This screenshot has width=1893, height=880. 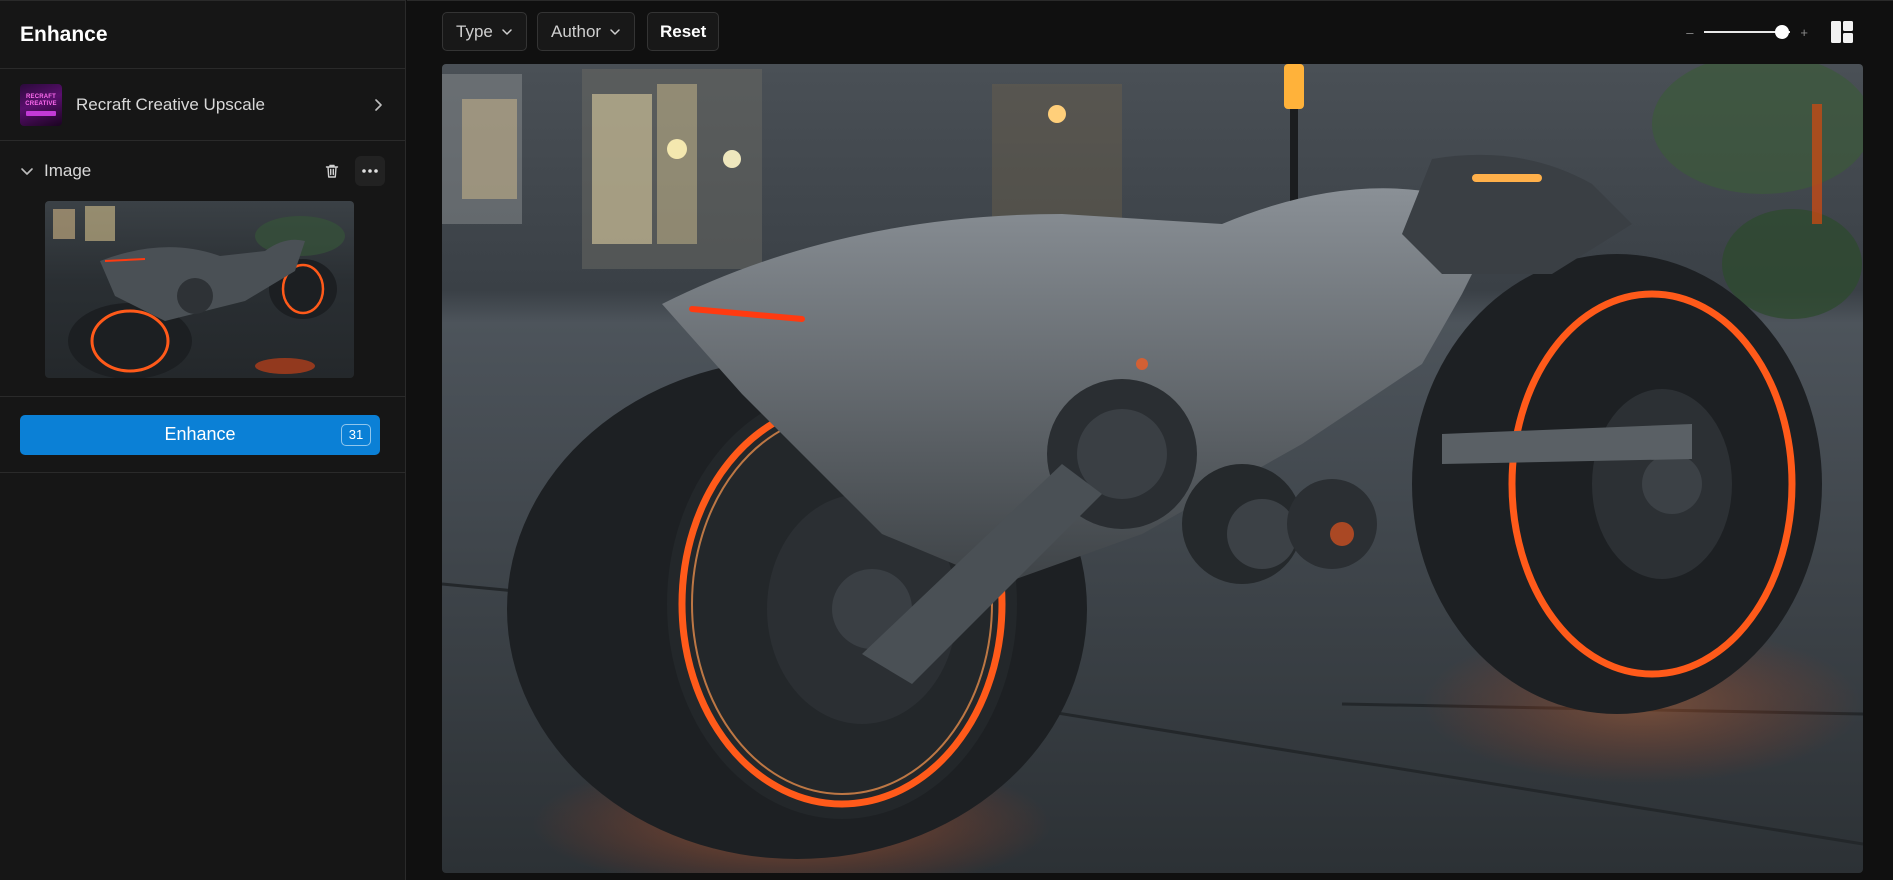 I want to click on image-preview-container, so click(x=202, y=299).